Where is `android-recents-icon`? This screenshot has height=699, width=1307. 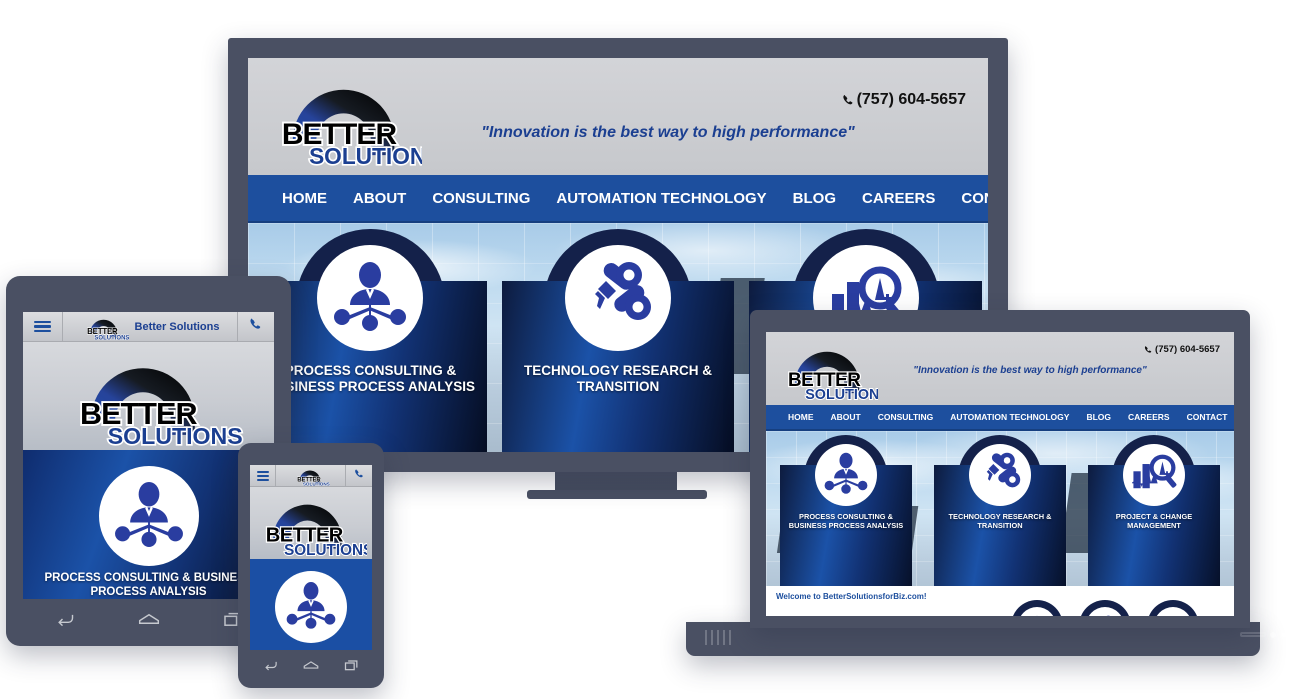 android-recents-icon is located at coordinates (351, 665).